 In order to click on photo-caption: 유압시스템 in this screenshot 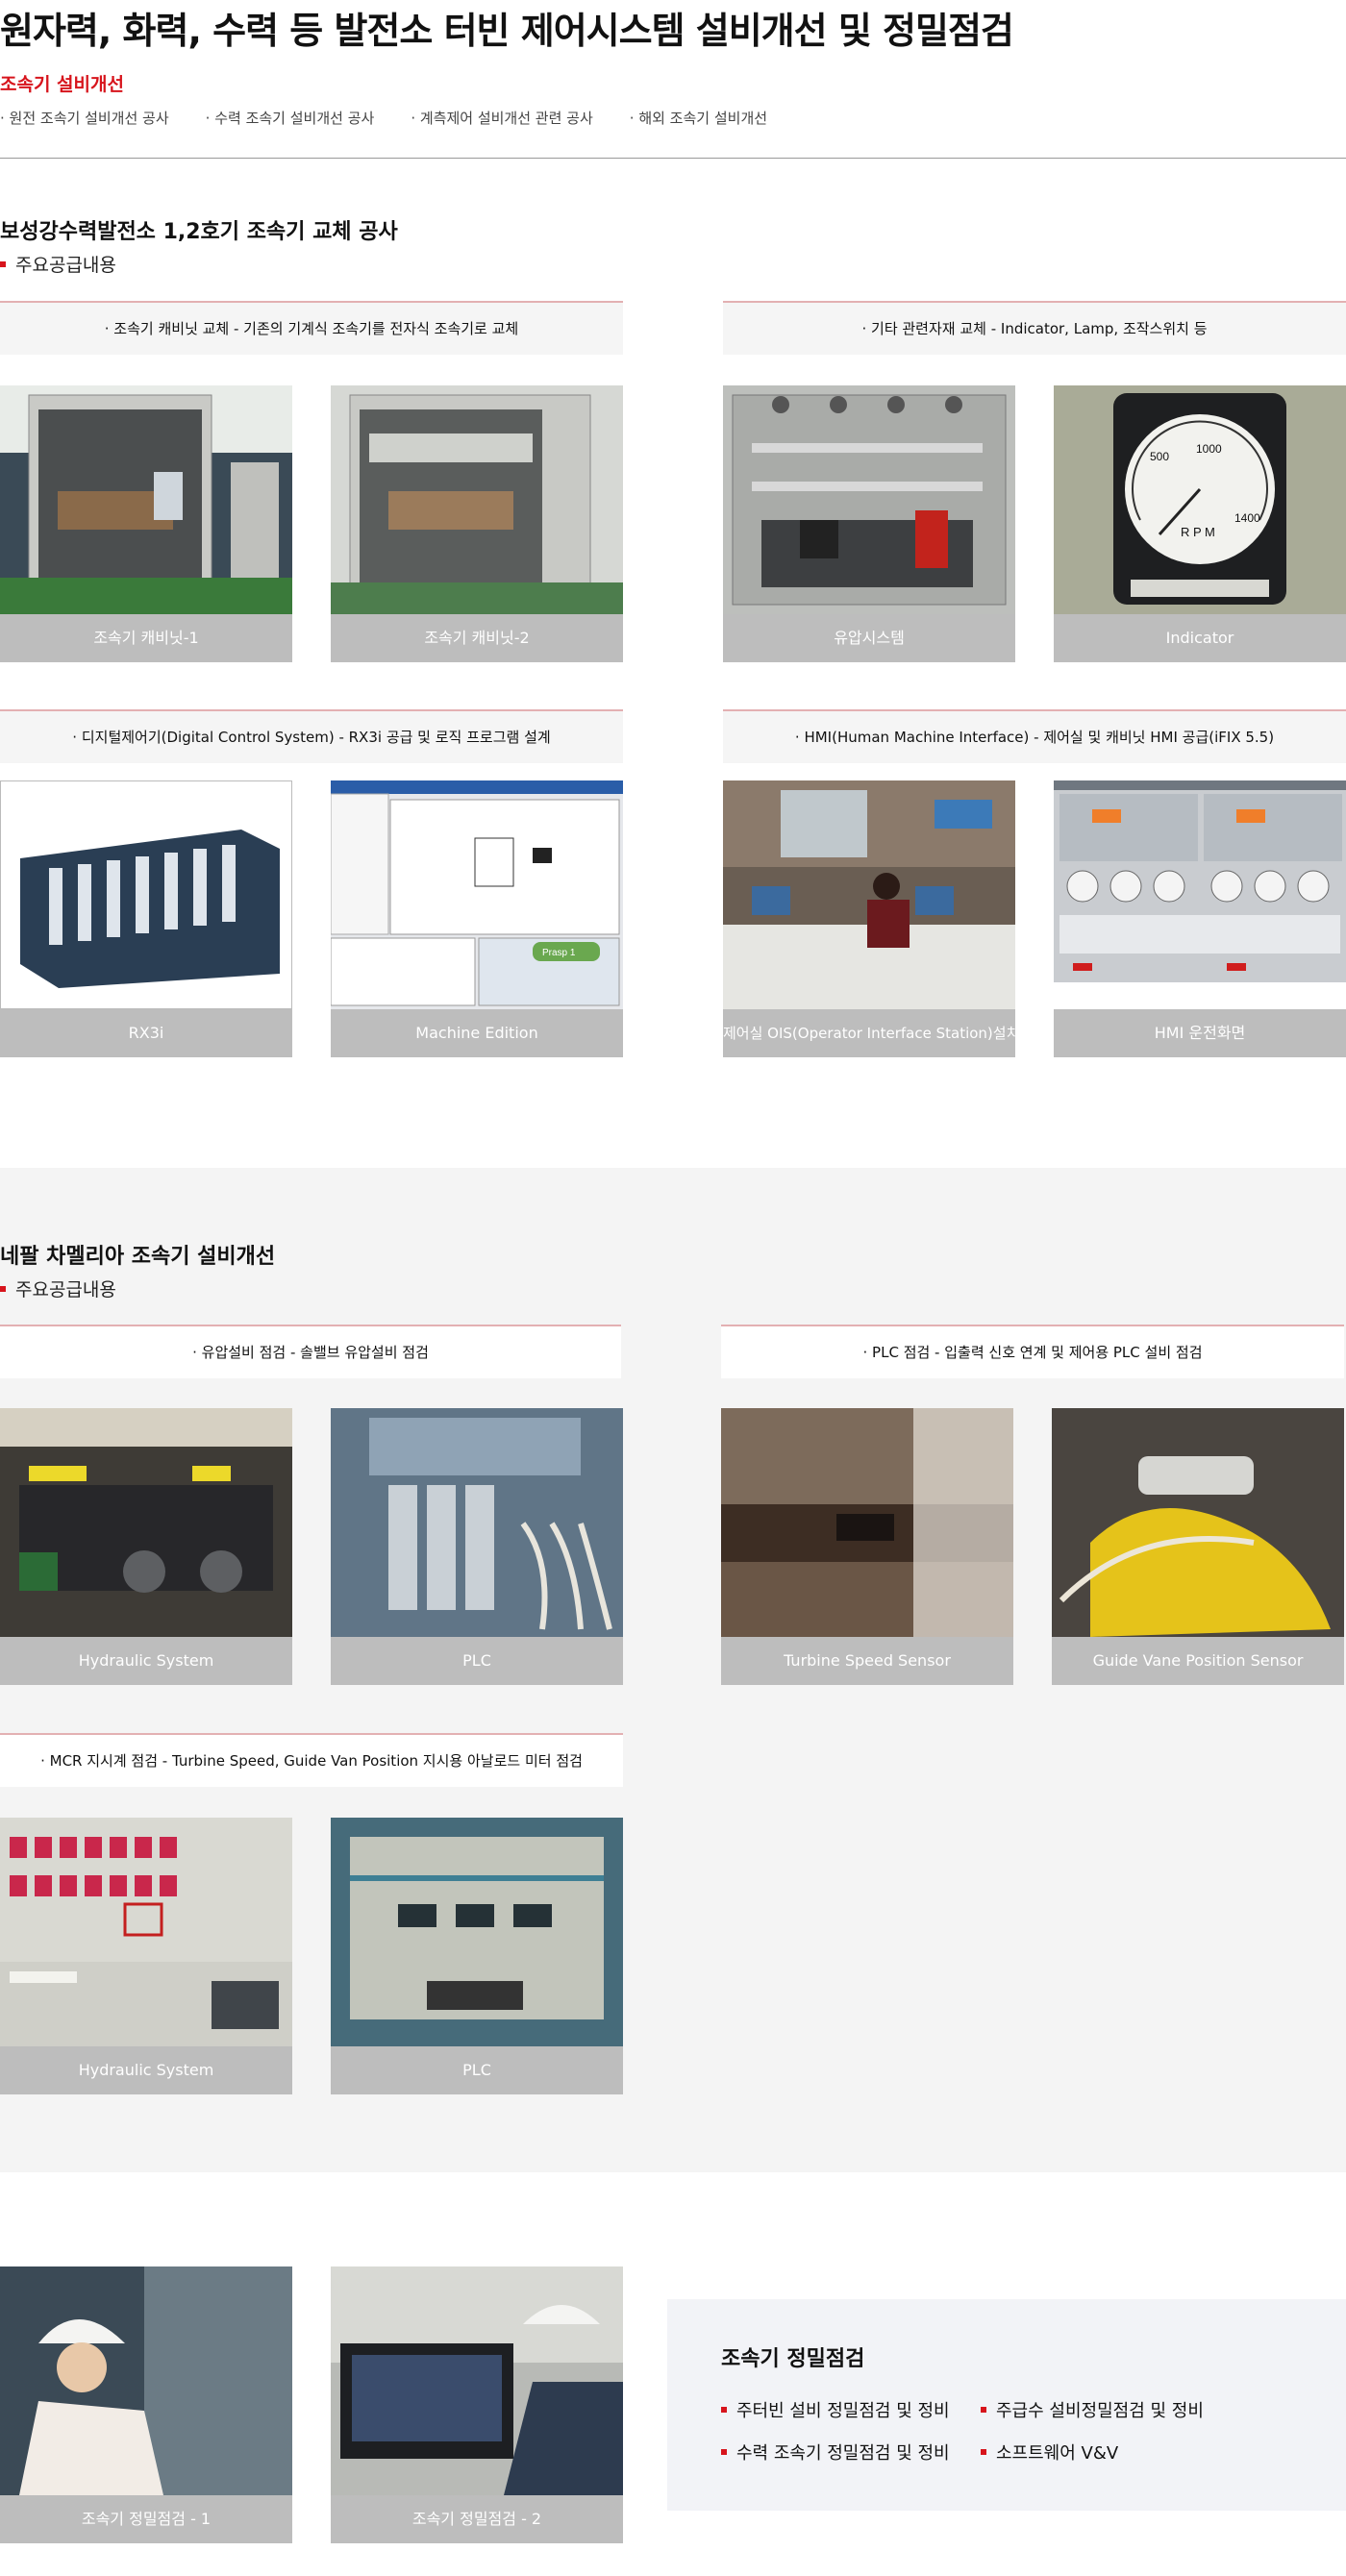, I will do `click(869, 638)`.